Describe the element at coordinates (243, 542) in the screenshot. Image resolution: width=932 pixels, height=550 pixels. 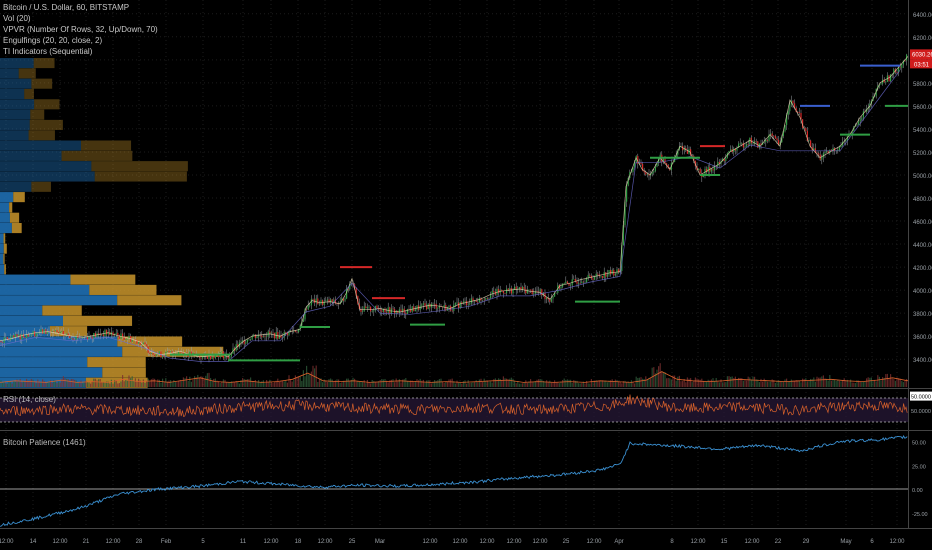
I see `time-axis-label: 11` at that location.